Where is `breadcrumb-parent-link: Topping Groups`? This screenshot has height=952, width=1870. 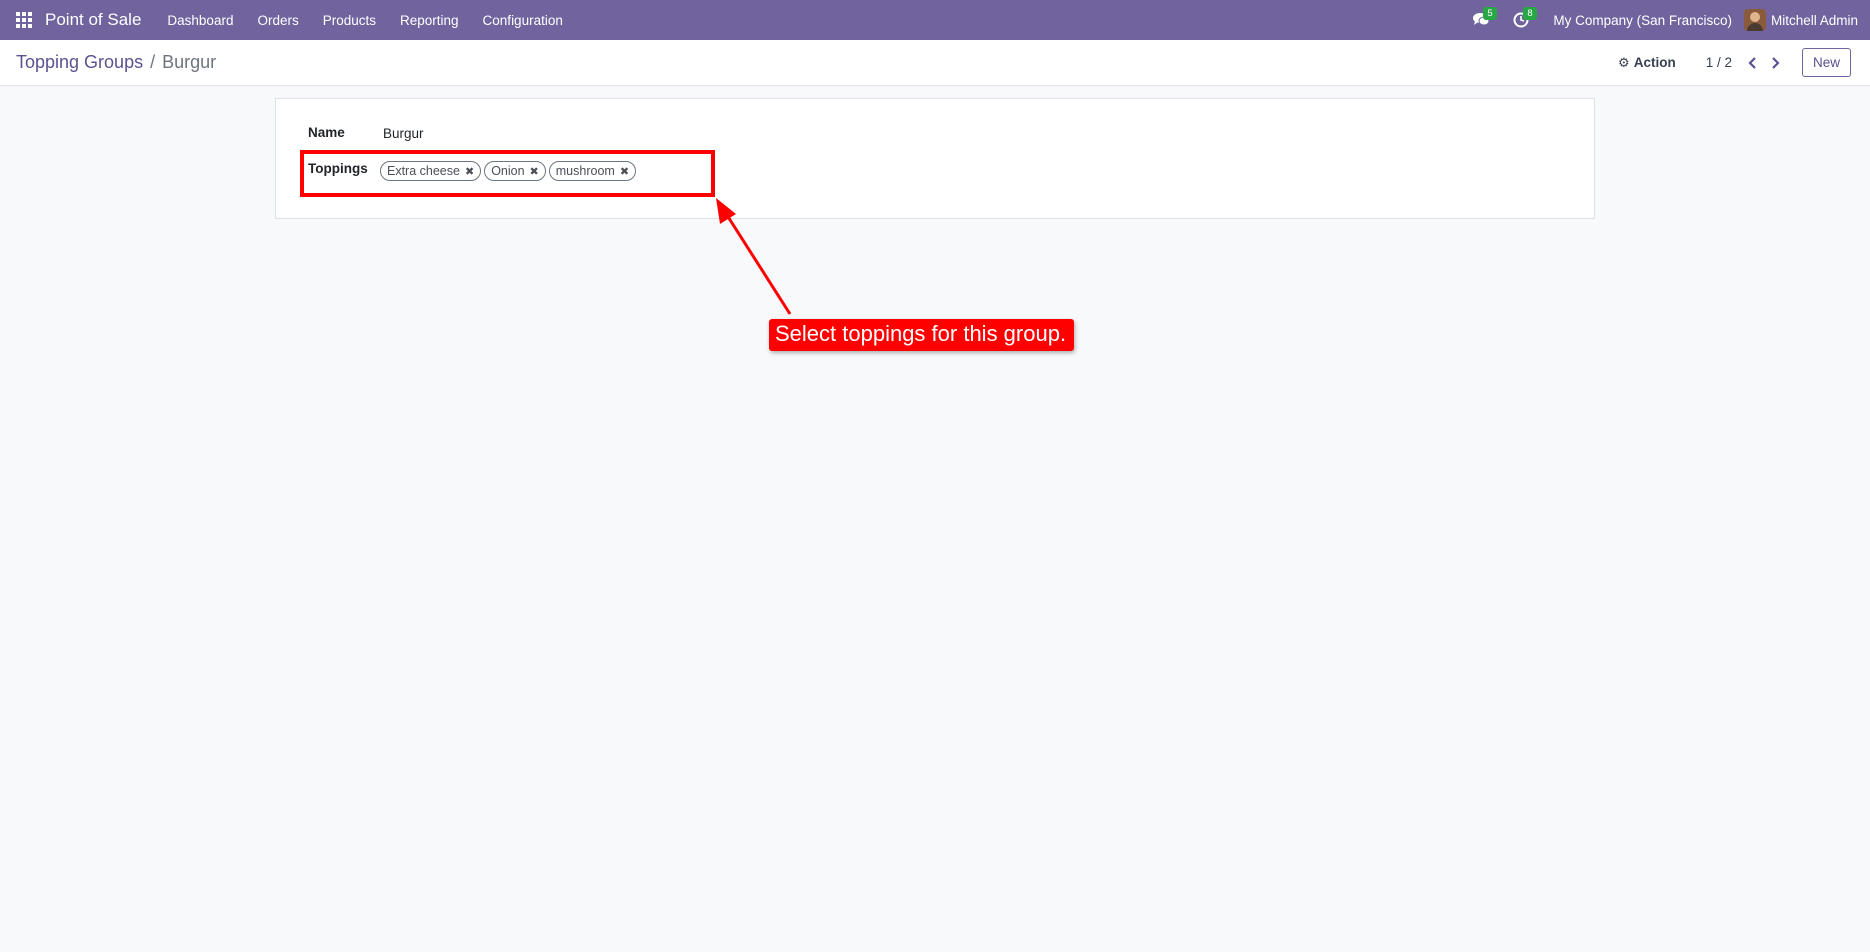 breadcrumb-parent-link: Topping Groups is located at coordinates (79, 62).